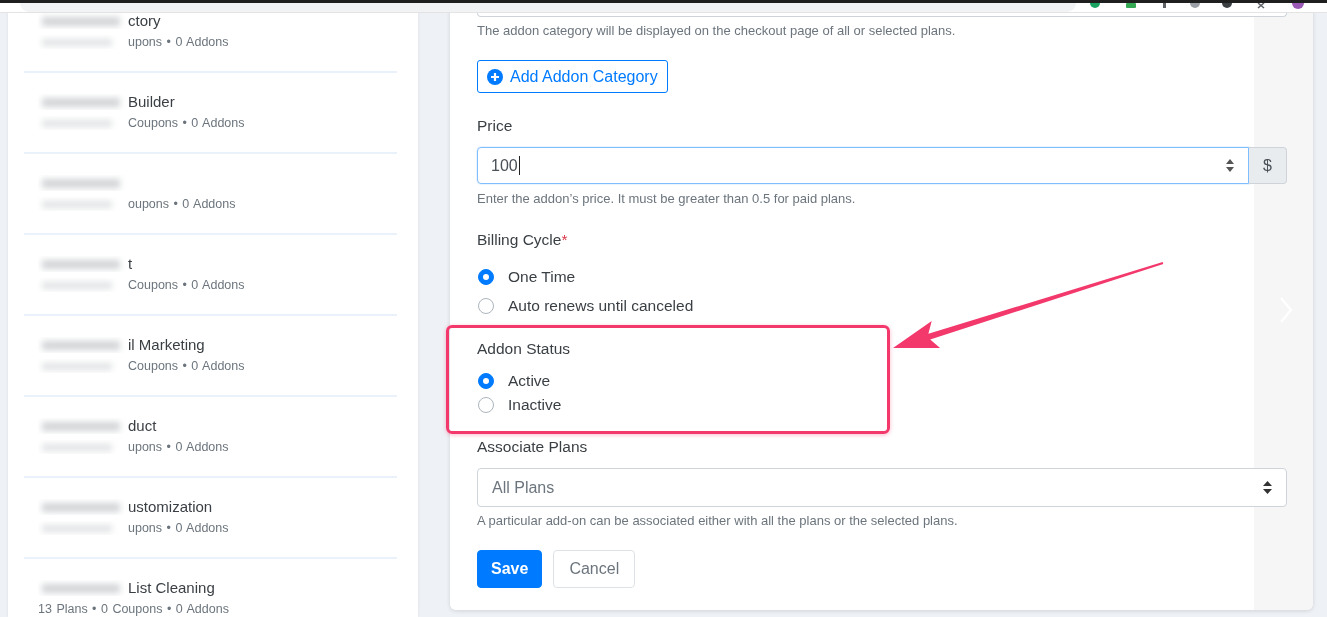 This screenshot has width=1327, height=617. What do you see at coordinates (882, 487) in the screenshot?
I see `plans-select: All Plans` at bounding box center [882, 487].